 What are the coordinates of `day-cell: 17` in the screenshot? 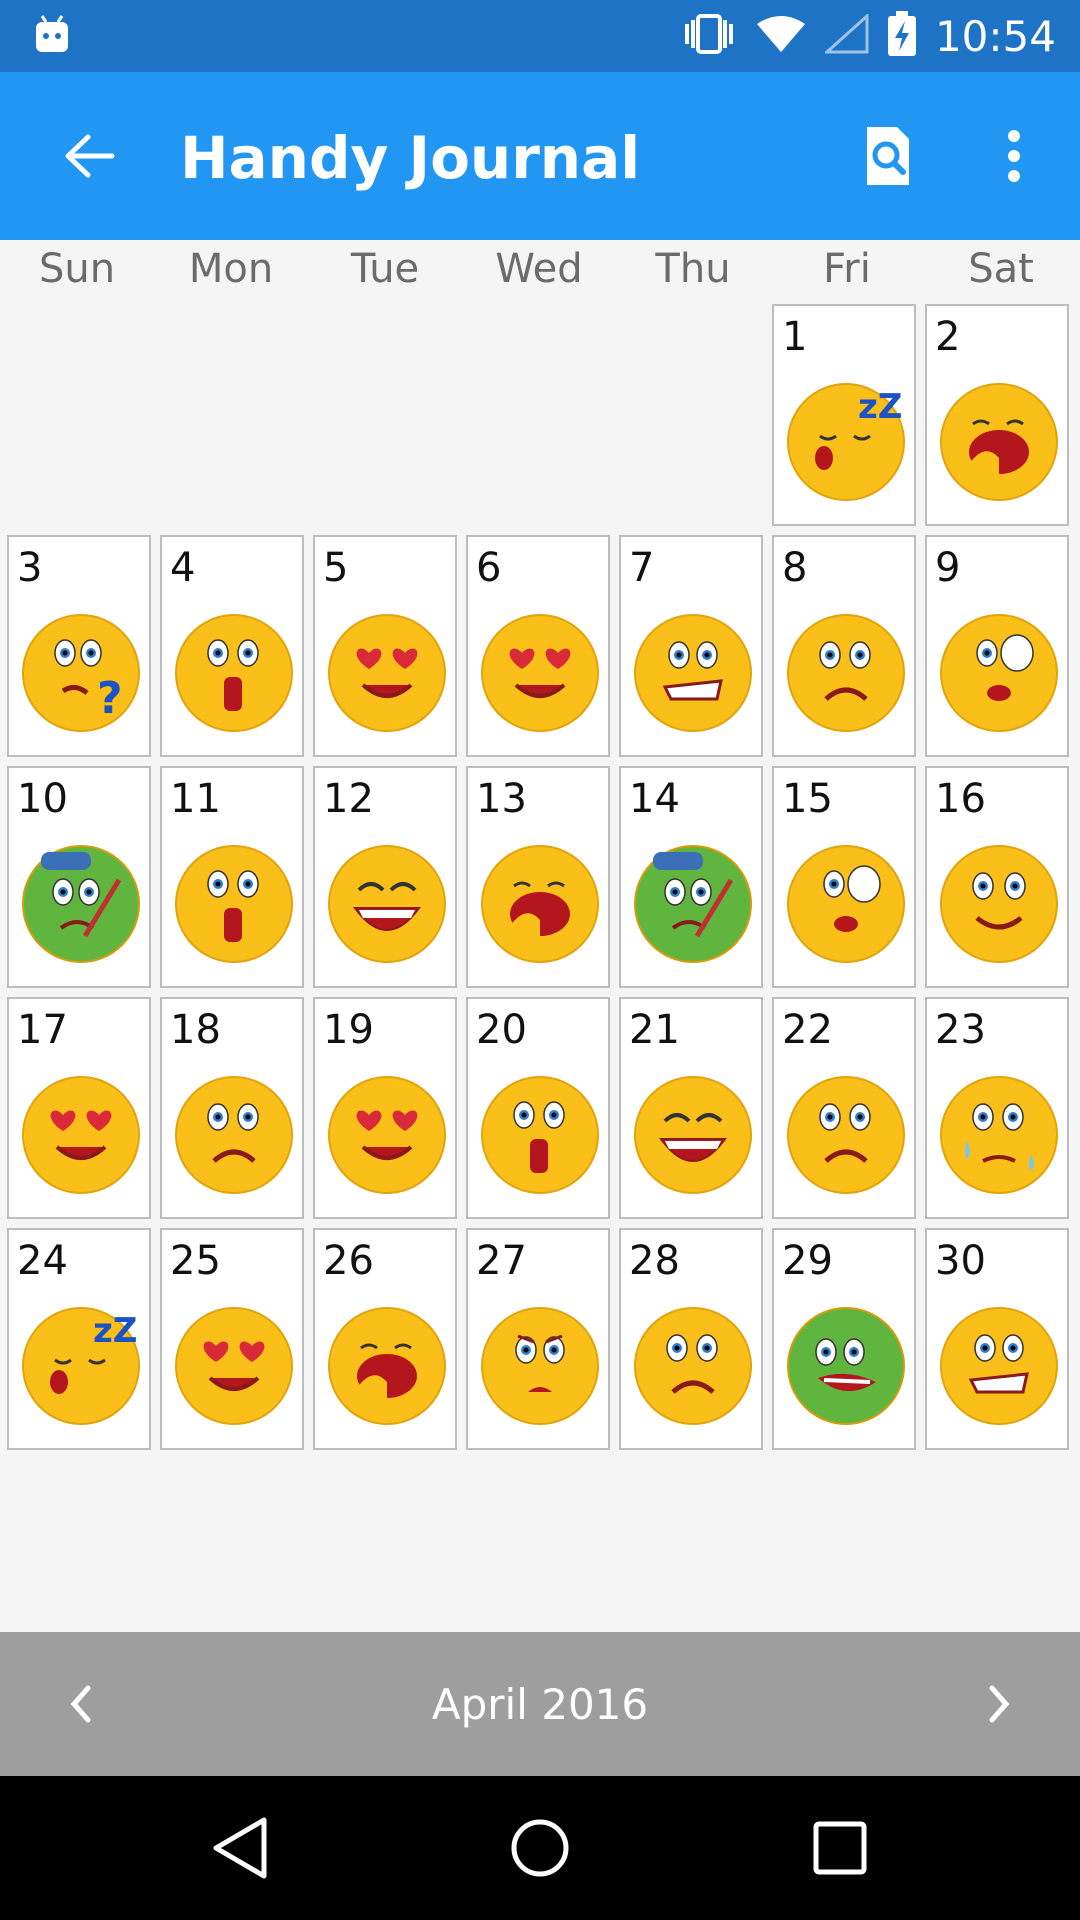 It's located at (79, 1108).